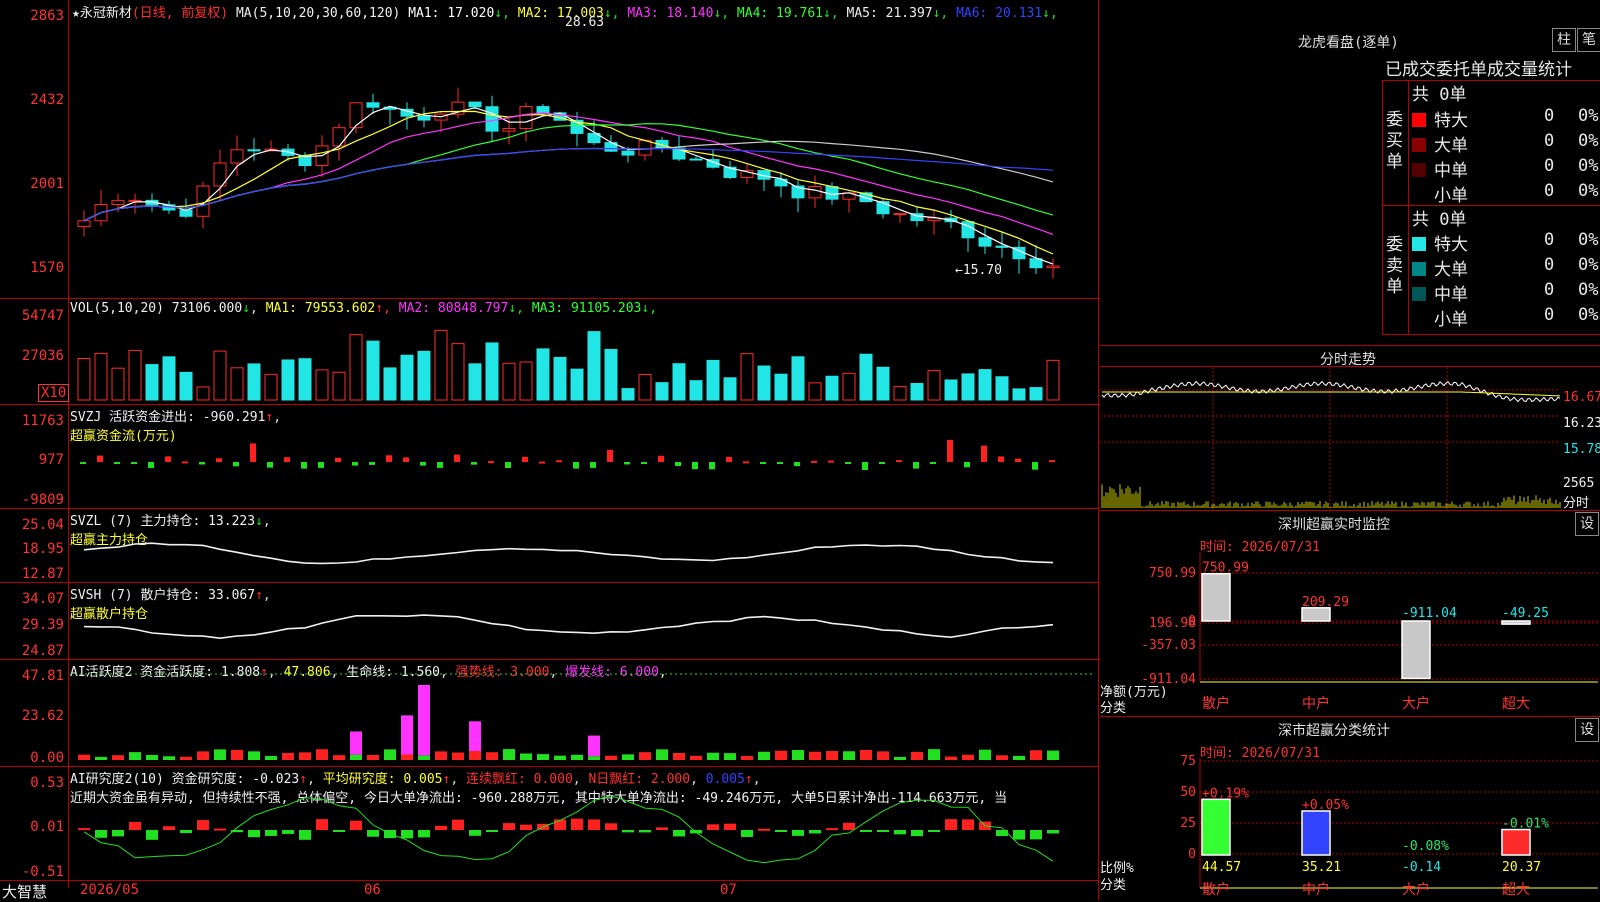  I want to click on monitor-axis-label-2: 分类, so click(1113, 708).